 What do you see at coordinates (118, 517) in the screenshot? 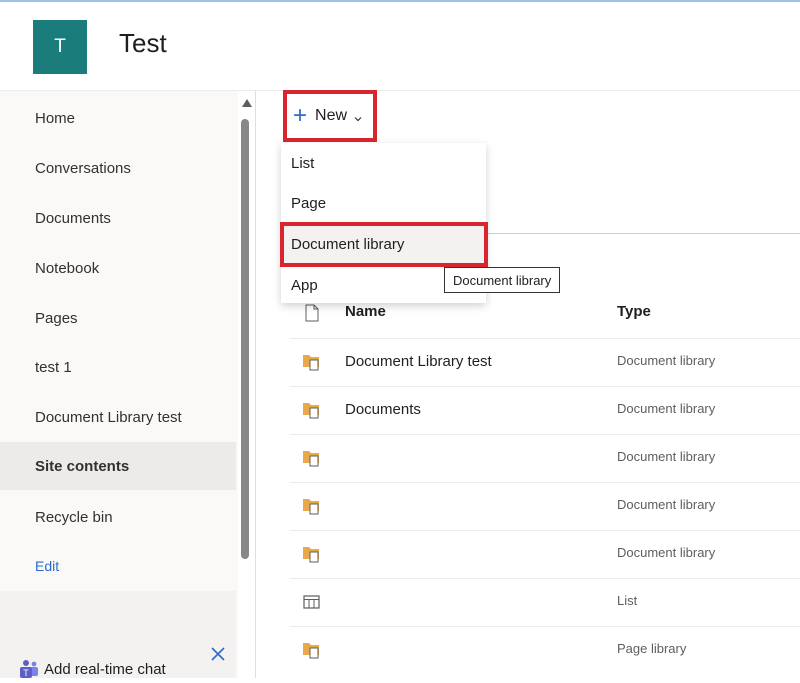
I see `nav-item-recycle-bin: Recycle bin` at bounding box center [118, 517].